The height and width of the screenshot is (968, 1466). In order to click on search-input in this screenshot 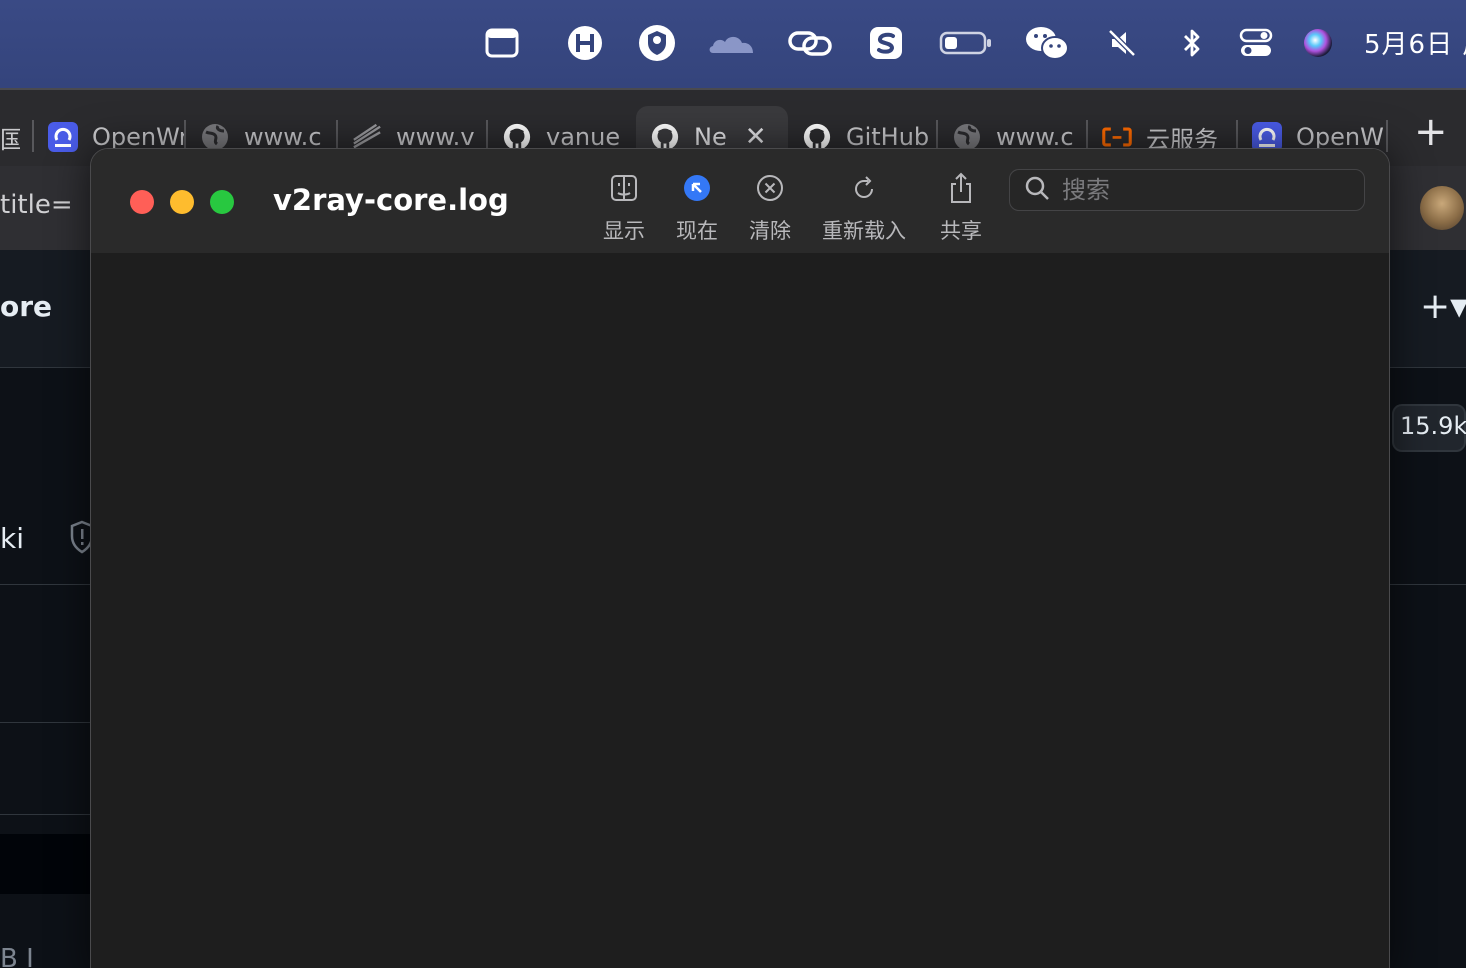, I will do `click(1202, 190)`.